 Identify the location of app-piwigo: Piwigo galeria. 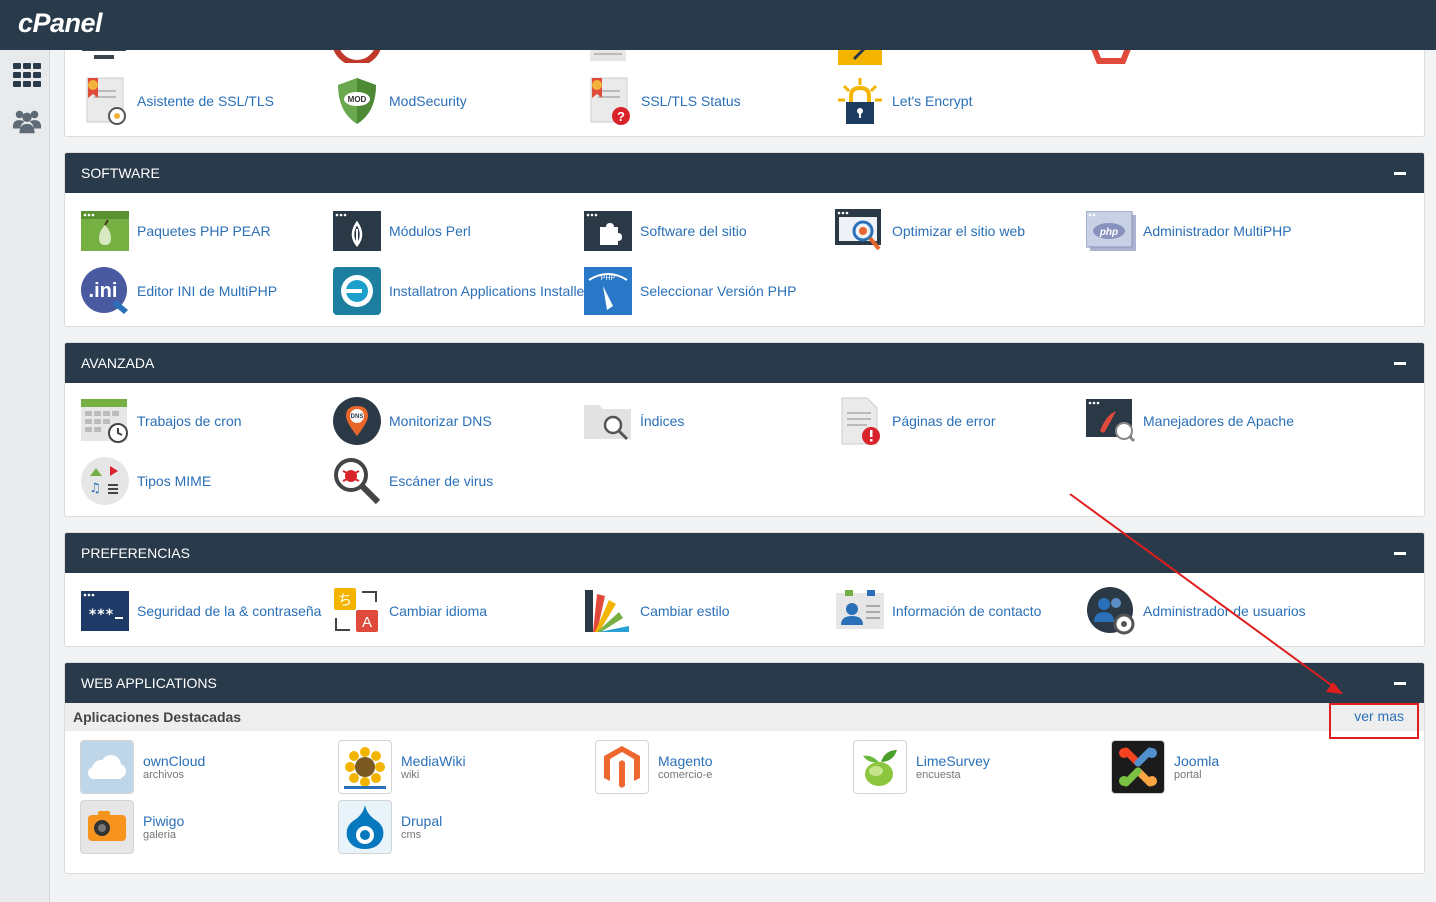
(132, 827).